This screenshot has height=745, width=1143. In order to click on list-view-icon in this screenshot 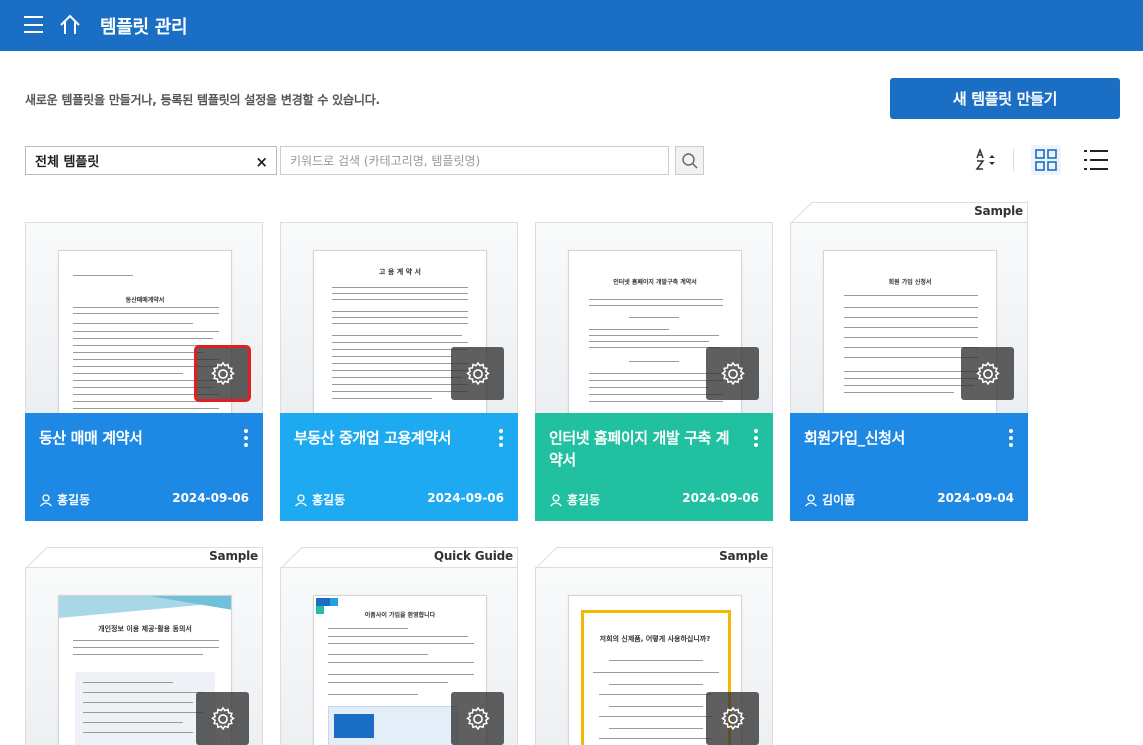, I will do `click(1096, 160)`.